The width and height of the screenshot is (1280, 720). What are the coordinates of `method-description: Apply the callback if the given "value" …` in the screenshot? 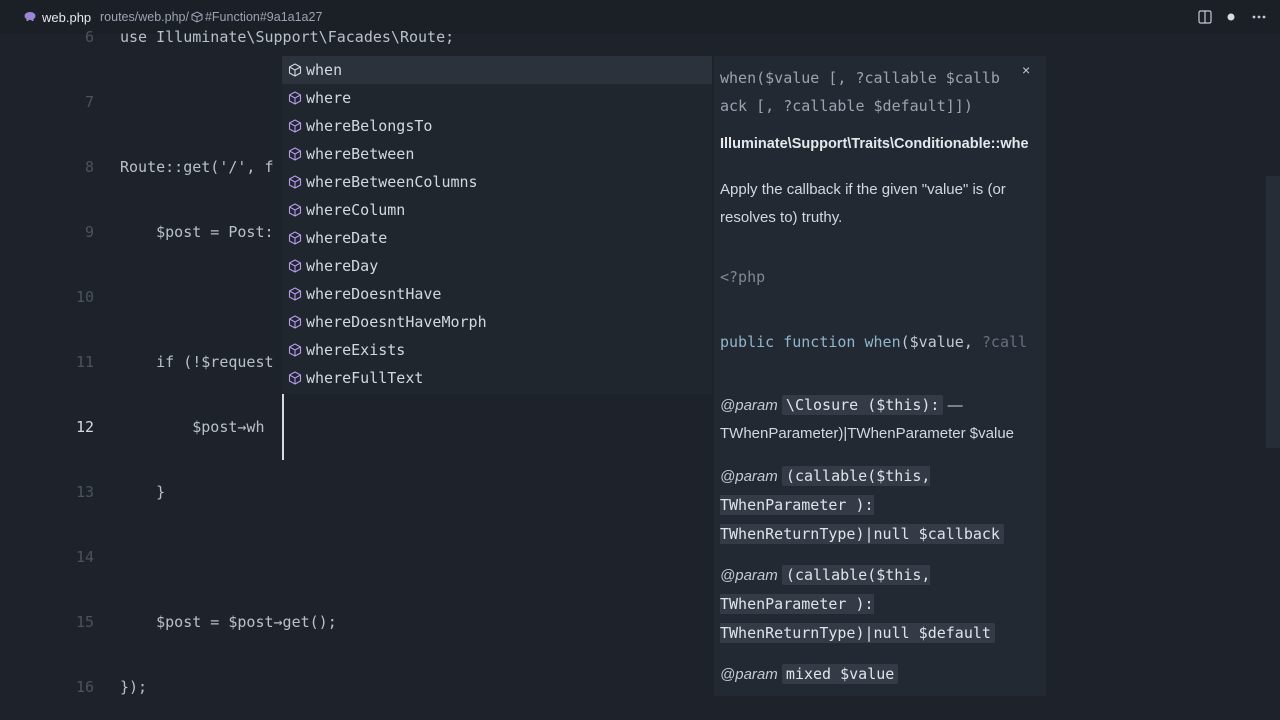 It's located at (863, 203).